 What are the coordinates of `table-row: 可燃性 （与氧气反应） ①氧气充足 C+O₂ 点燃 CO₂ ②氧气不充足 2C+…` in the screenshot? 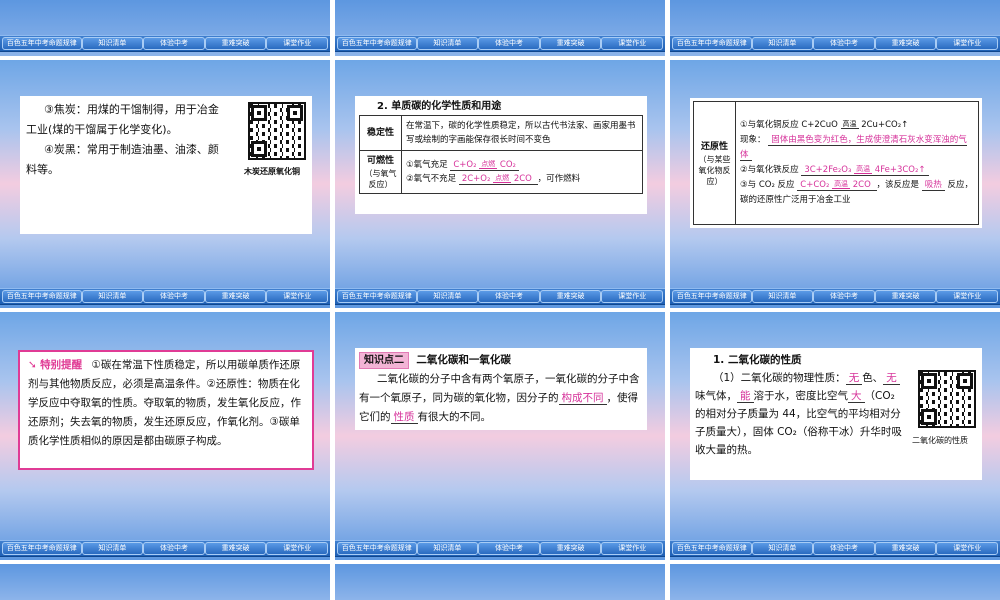 It's located at (501, 172).